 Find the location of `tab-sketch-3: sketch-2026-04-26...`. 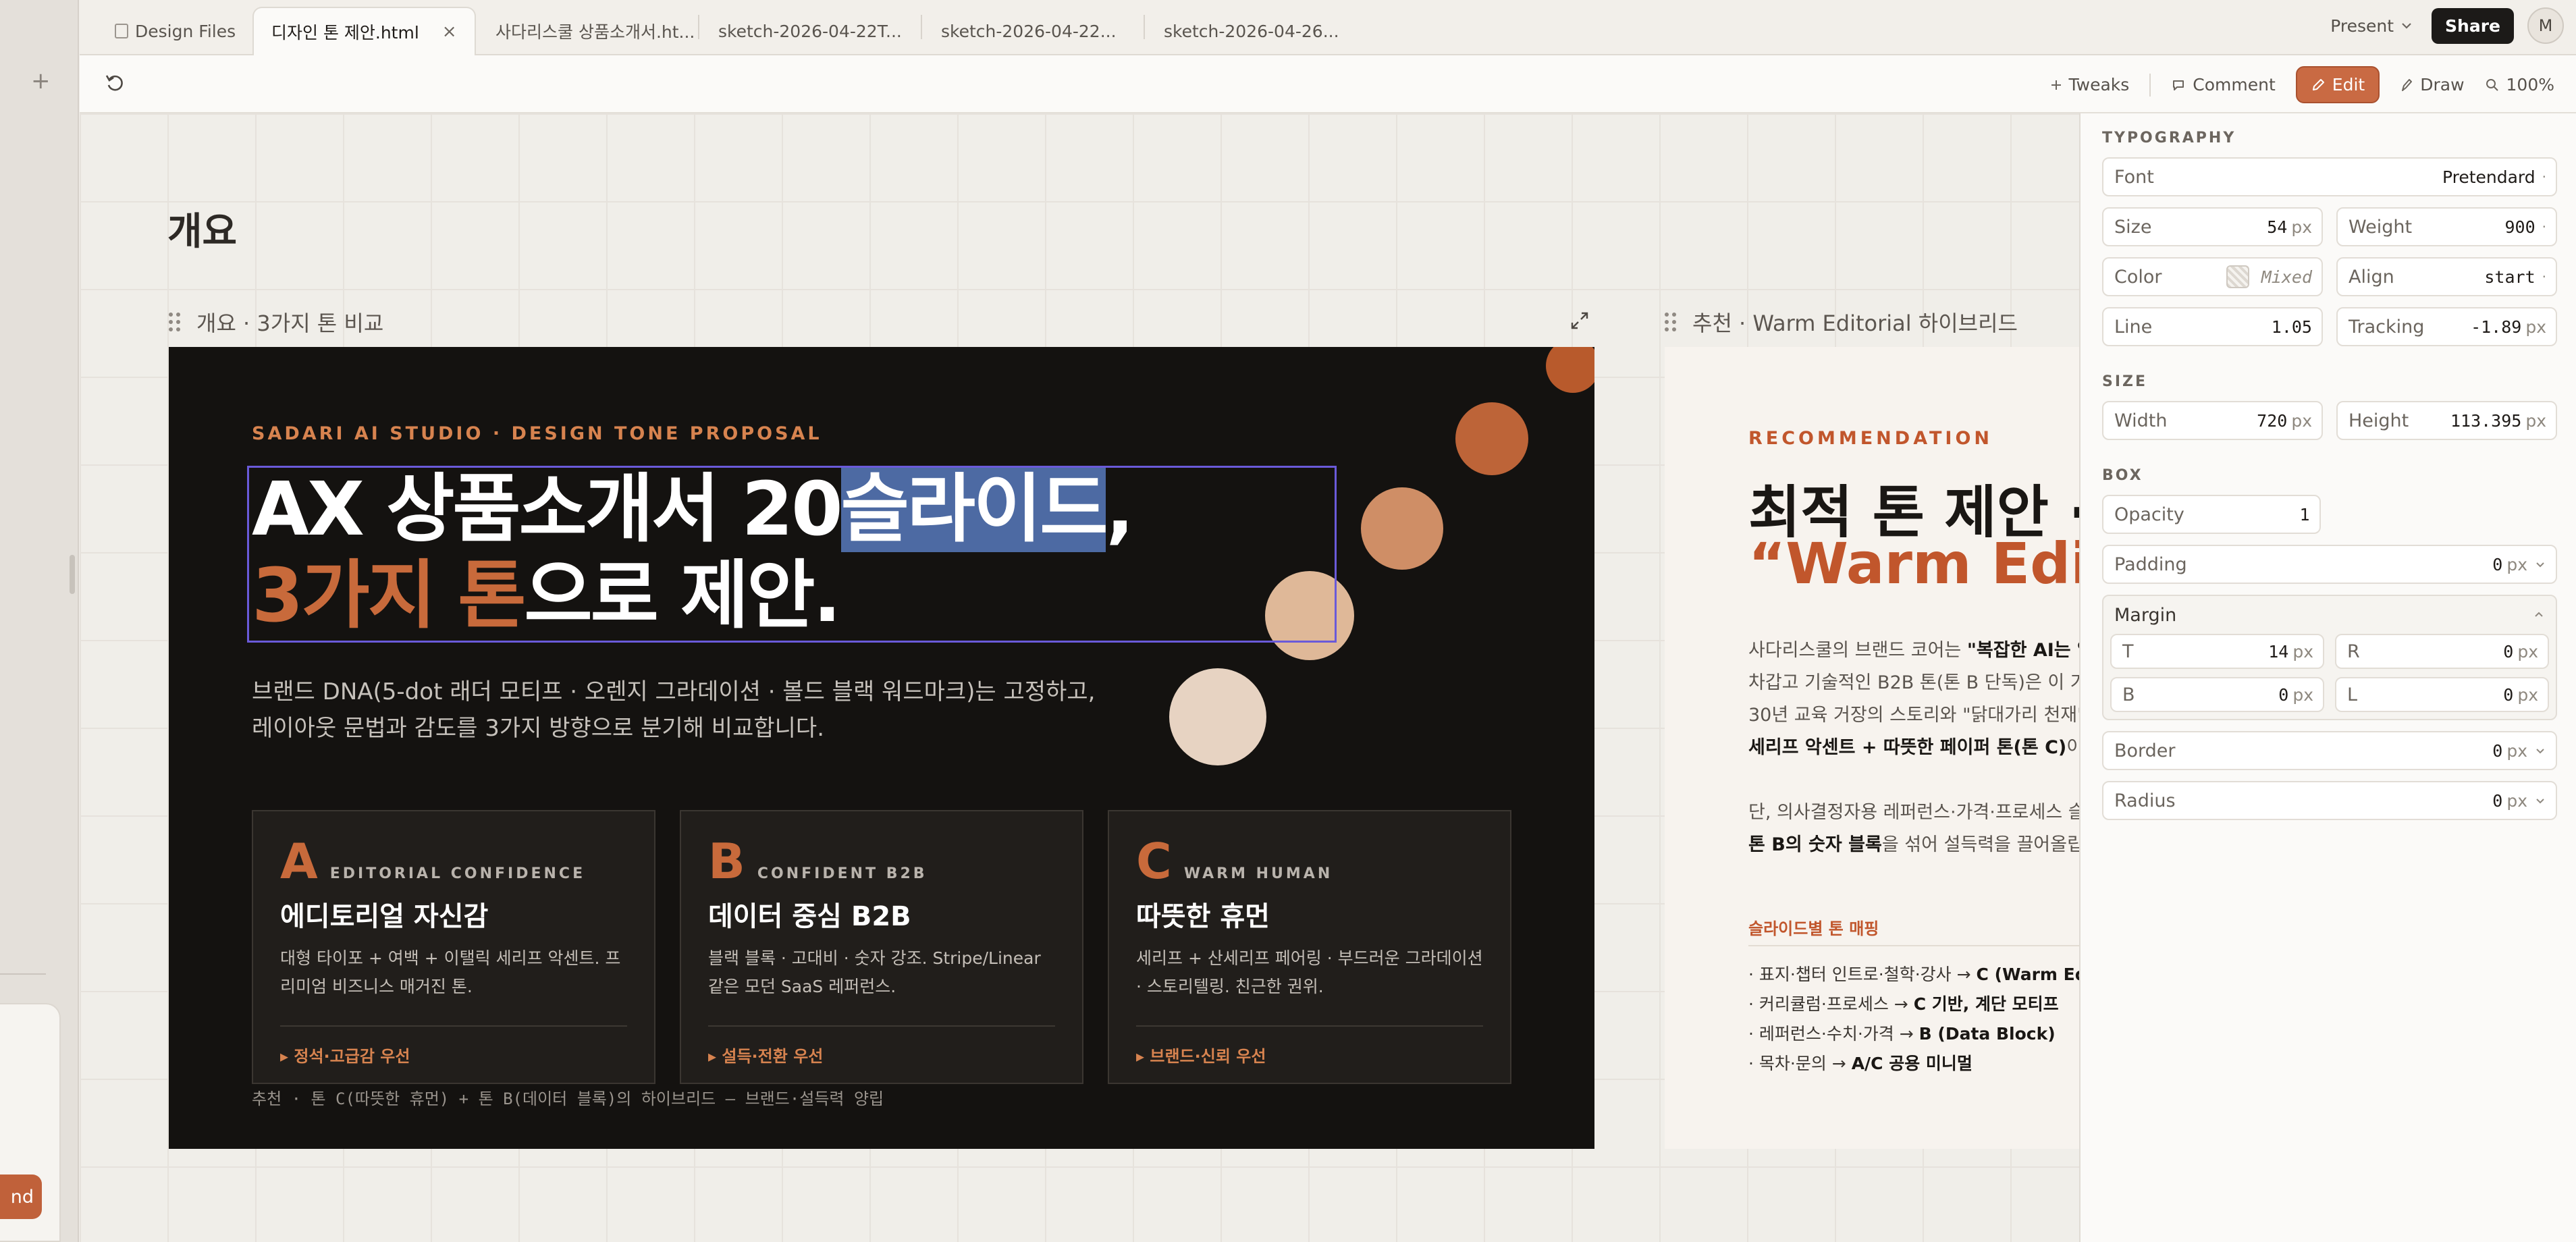

tab-sketch-3: sketch-2026-04-26... is located at coordinates (1252, 31).